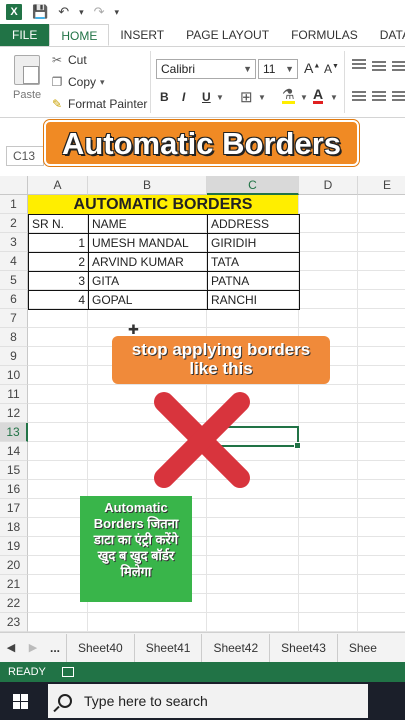  Describe the element at coordinates (65, 701) in the screenshot. I see `search-icon` at that location.